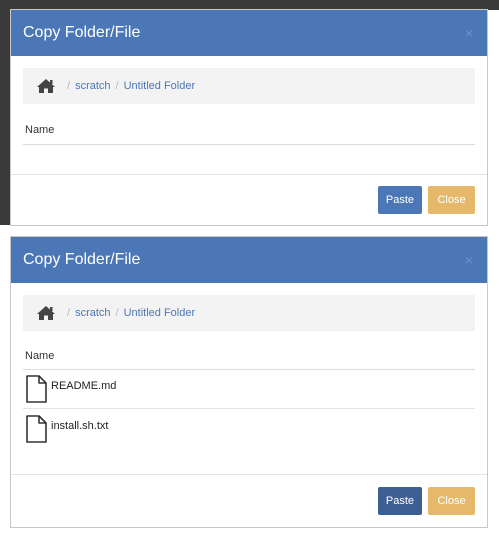  What do you see at coordinates (5, 117) in the screenshot?
I see `backdrop-left` at bounding box center [5, 117].